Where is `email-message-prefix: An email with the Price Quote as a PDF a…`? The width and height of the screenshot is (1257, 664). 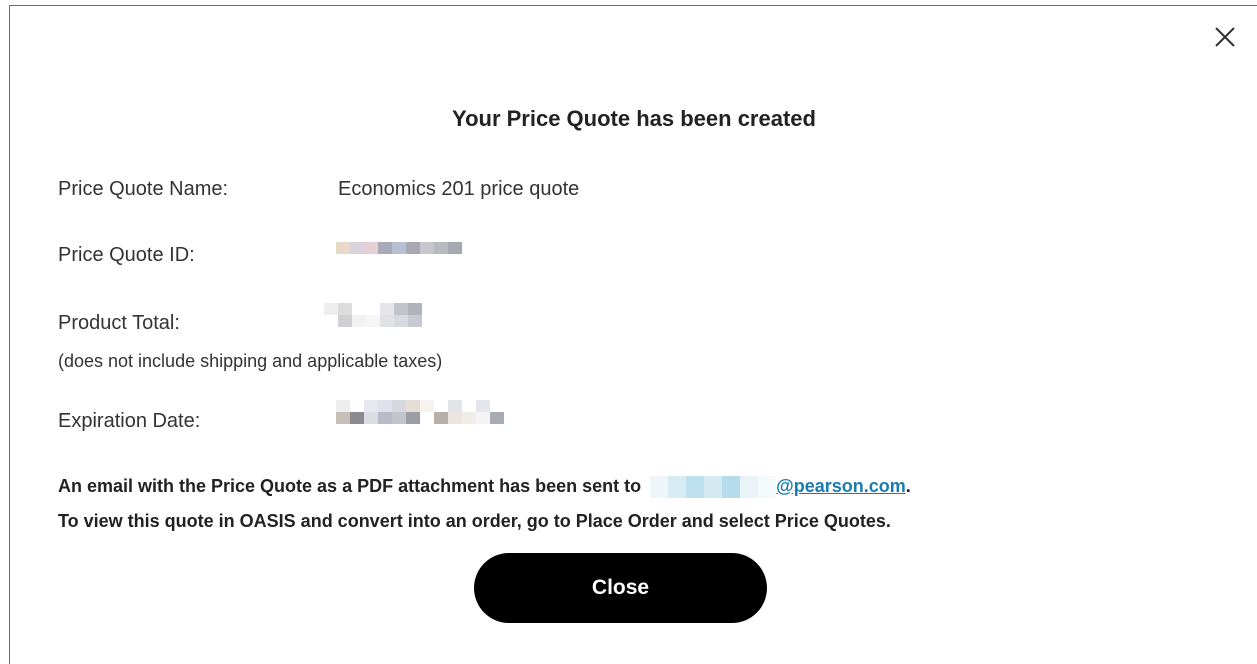
email-message-prefix: An email with the Price Quote as a PDF a… is located at coordinates (350, 486).